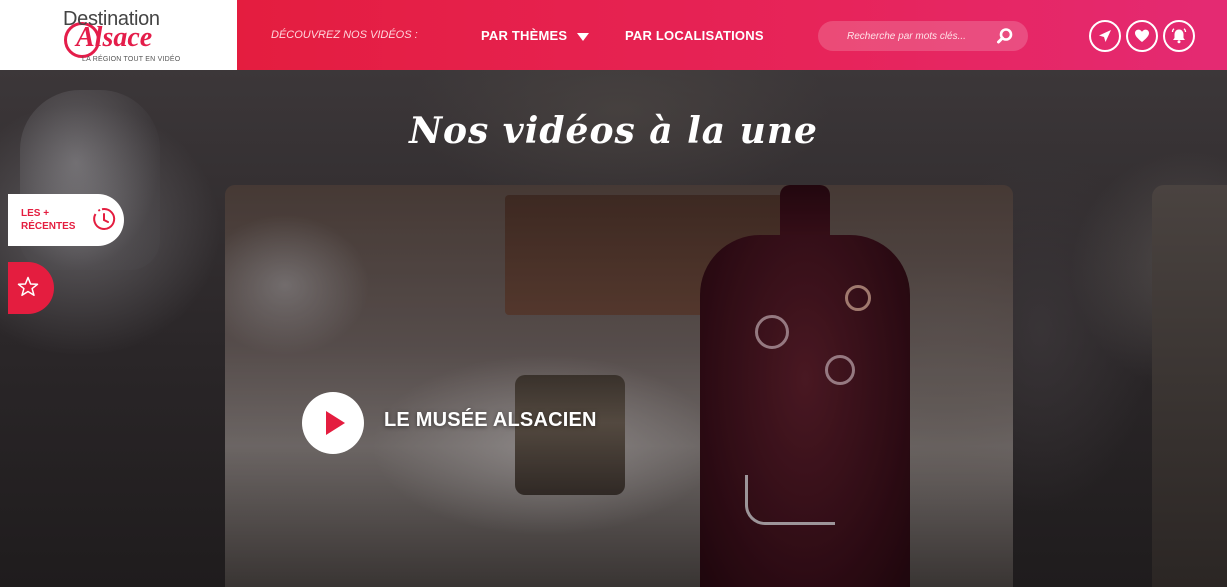  I want to click on nav-themes-label: PAR THÈMES, so click(524, 35).